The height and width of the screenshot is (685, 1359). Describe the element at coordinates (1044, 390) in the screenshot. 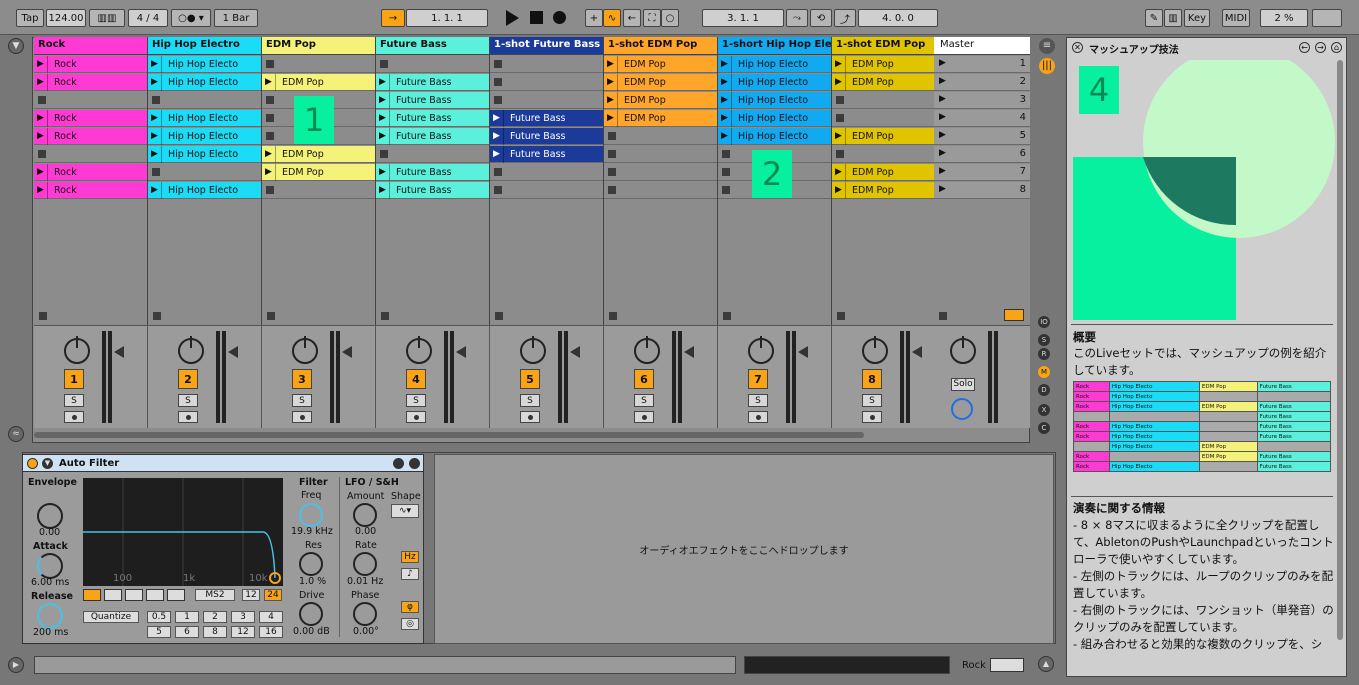

I see `delay-toggle-icon: D` at that location.